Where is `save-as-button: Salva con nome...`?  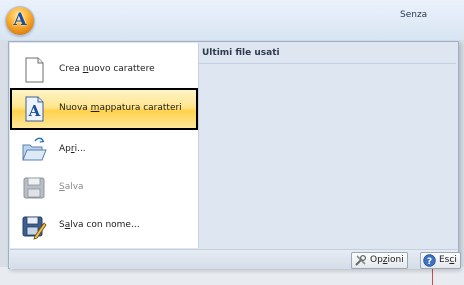 save-as-button: Salva con nome... is located at coordinates (104, 226).